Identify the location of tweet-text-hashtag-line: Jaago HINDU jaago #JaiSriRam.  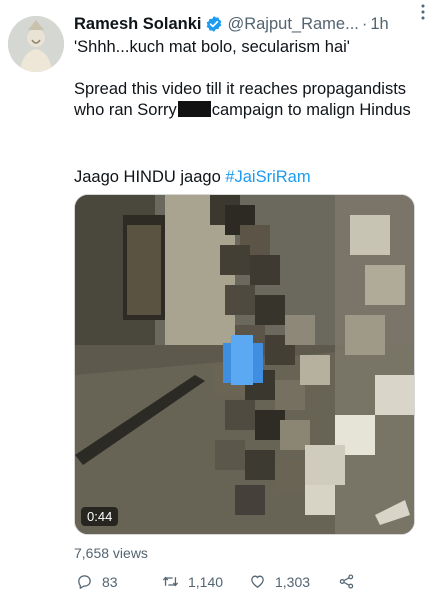
(192, 177).